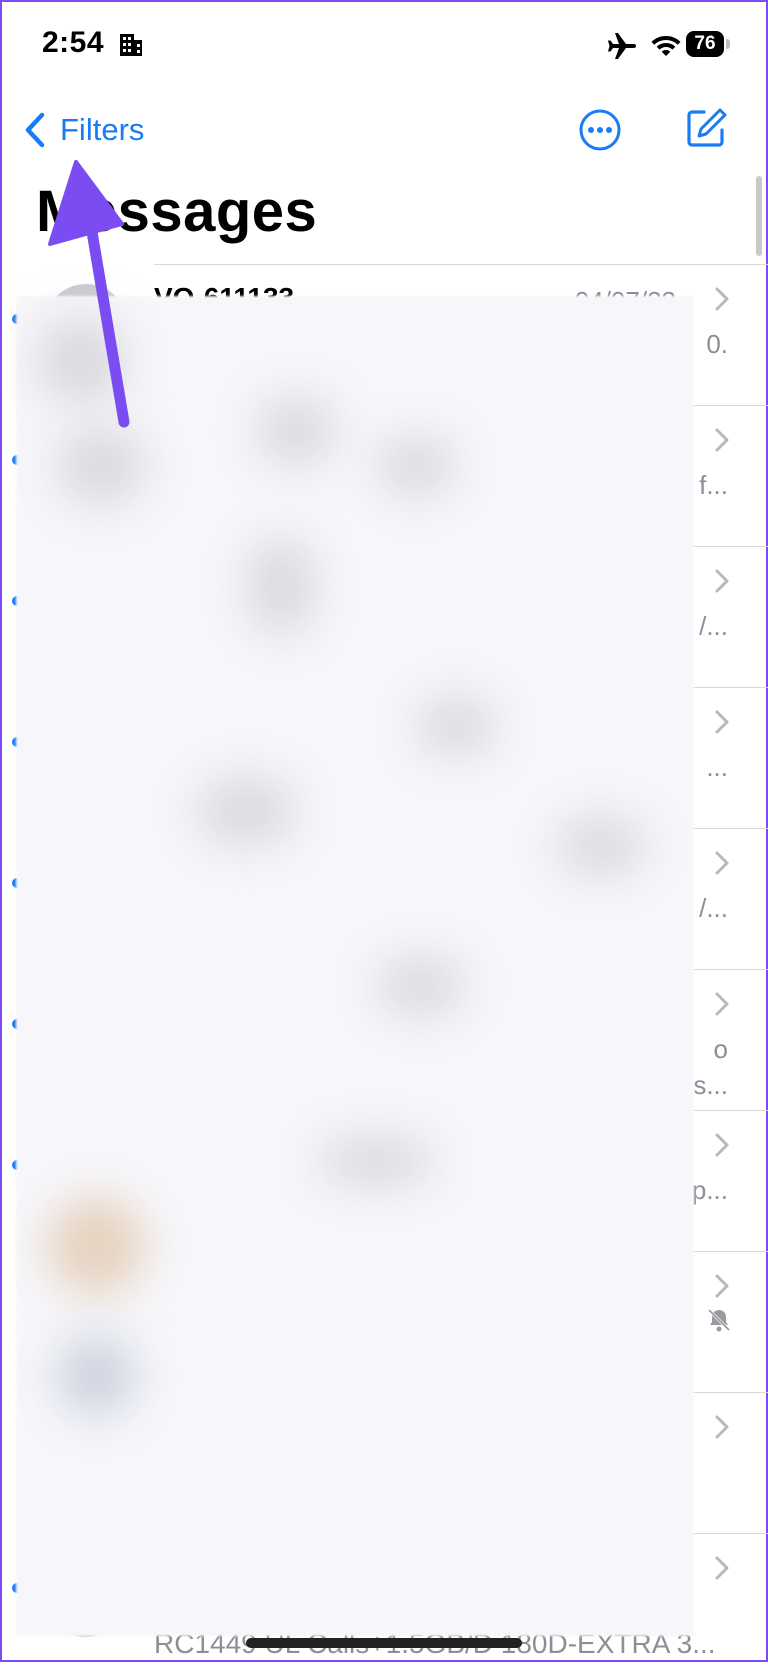 The image size is (768, 1674). I want to click on building-icon, so click(131, 45).